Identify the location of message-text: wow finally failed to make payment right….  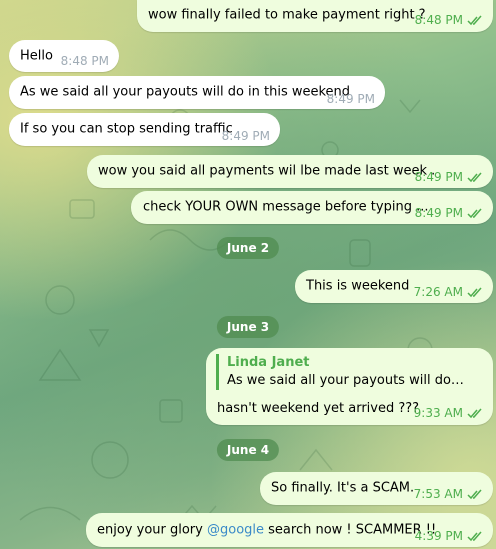
(287, 15).